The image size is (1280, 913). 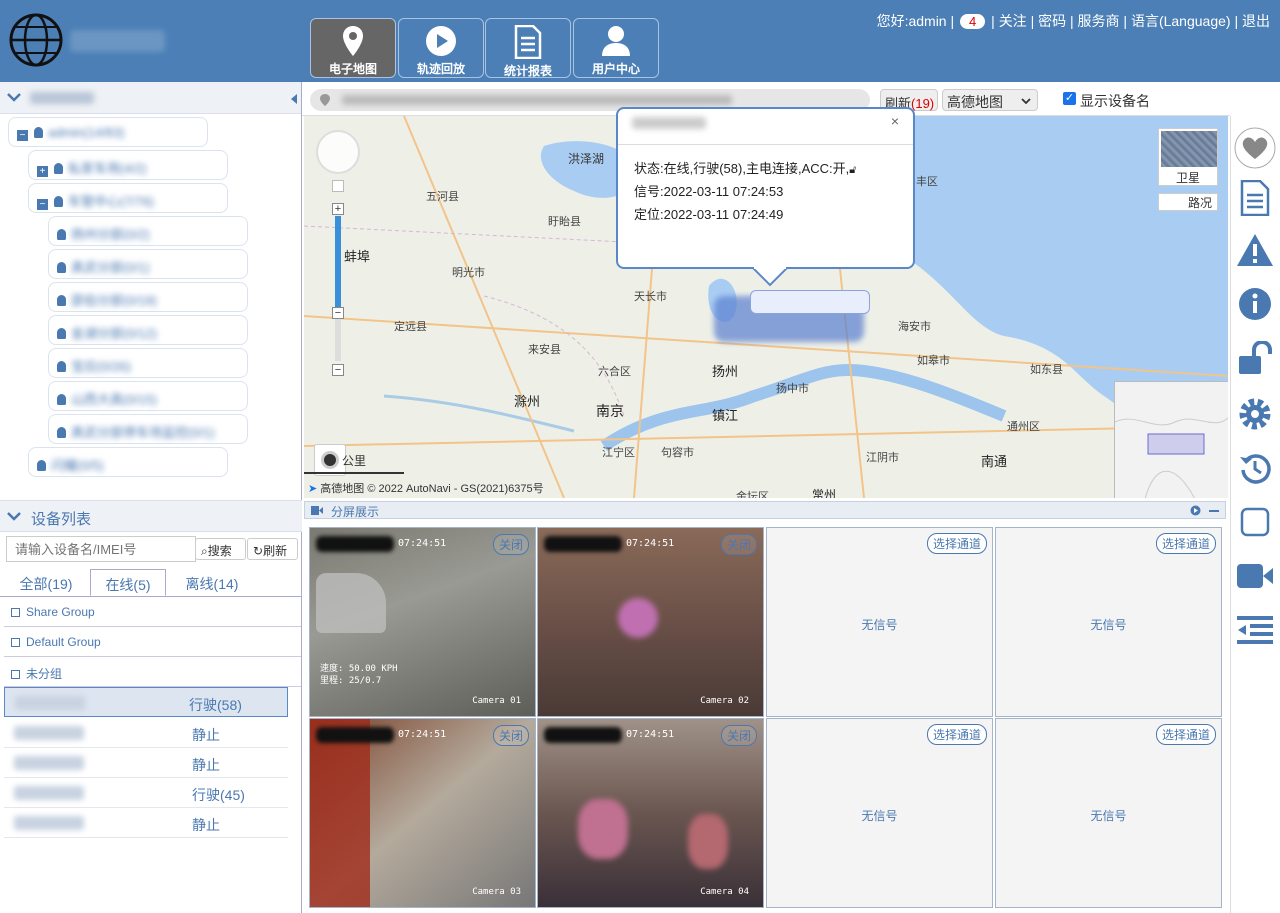 I want to click on tree-node: 邵伯分部(0/19), so click(x=148, y=297).